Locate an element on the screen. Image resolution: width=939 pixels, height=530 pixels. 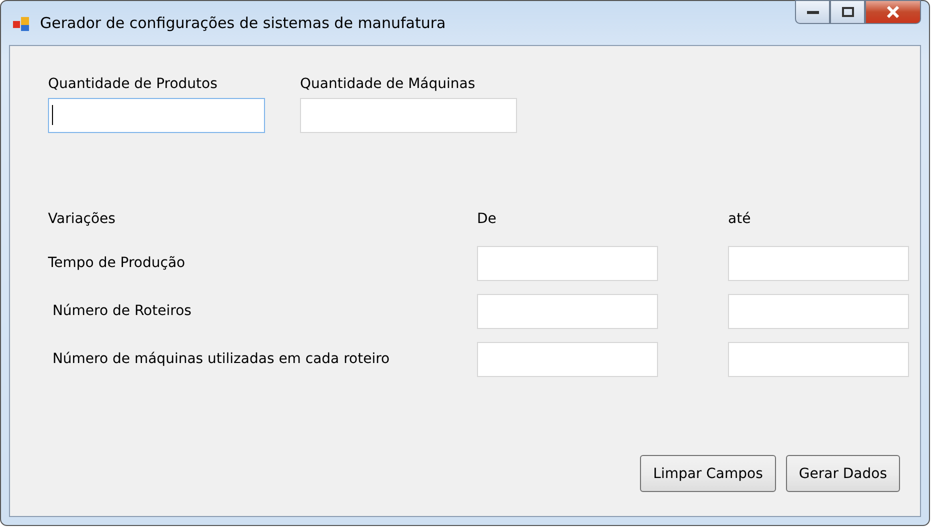
window-title: Gerador de configurações de sistemas de manufatura is located at coordinates (243, 23).